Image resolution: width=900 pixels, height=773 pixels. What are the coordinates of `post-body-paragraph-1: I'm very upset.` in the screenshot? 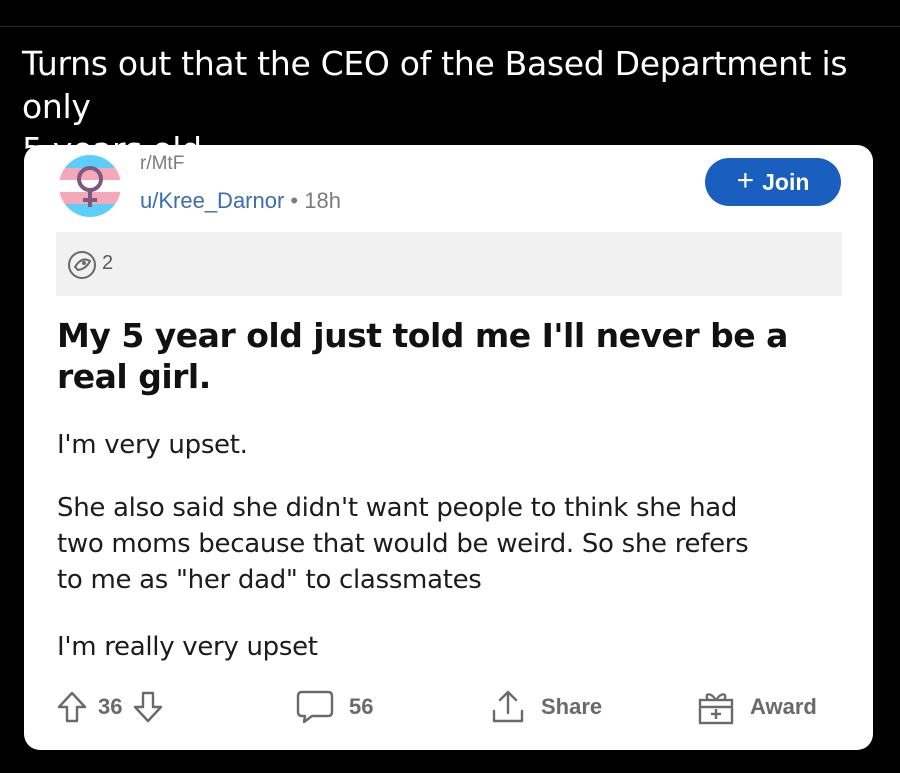 It's located at (452, 445).